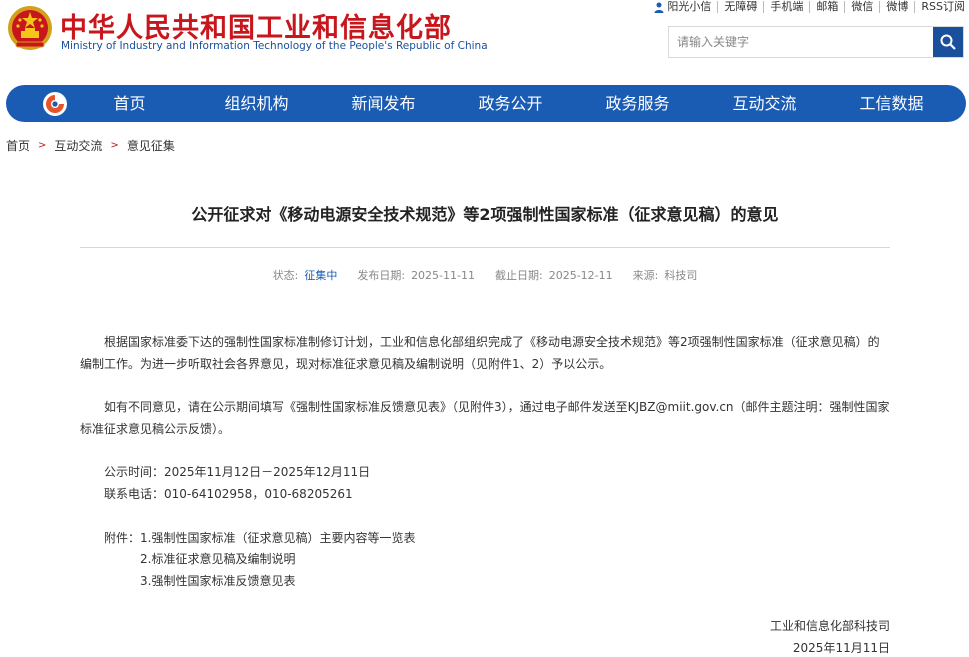 The height and width of the screenshot is (657, 969). Describe the element at coordinates (217, 581) in the screenshot. I see `attachment-link-3: 3.强制性国家标准反馈意见表` at that location.